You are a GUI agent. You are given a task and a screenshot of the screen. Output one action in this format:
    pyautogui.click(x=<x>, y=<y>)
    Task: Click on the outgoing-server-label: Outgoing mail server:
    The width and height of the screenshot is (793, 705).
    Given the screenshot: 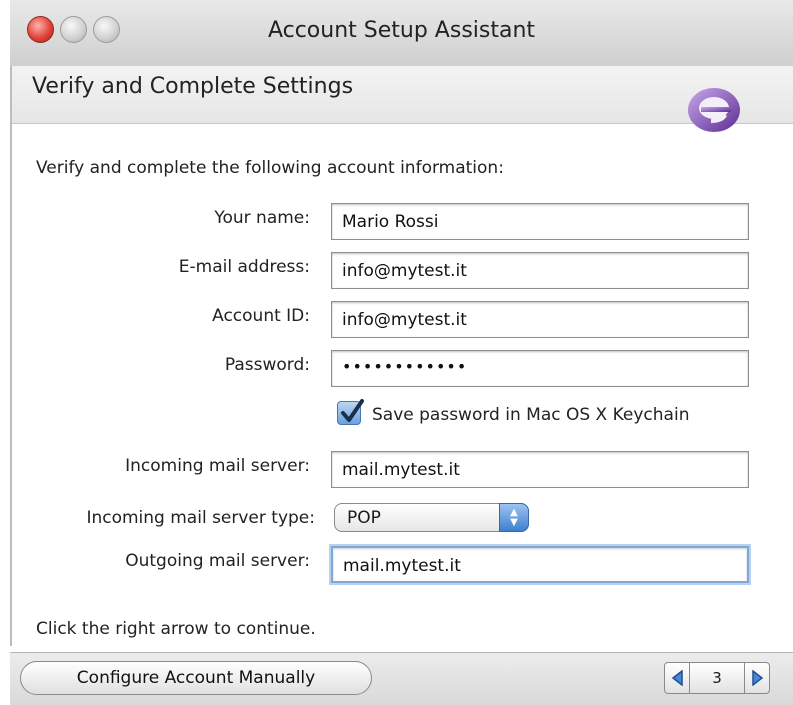 What is the action you would take?
    pyautogui.click(x=217, y=561)
    